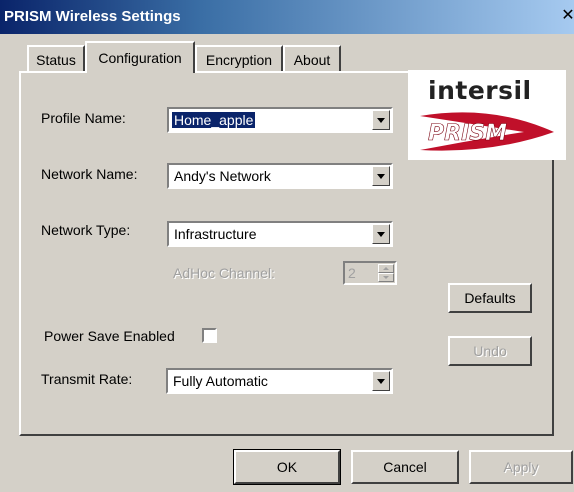  Describe the element at coordinates (214, 120) in the screenshot. I see `profile-name-value: Home_apple` at that location.